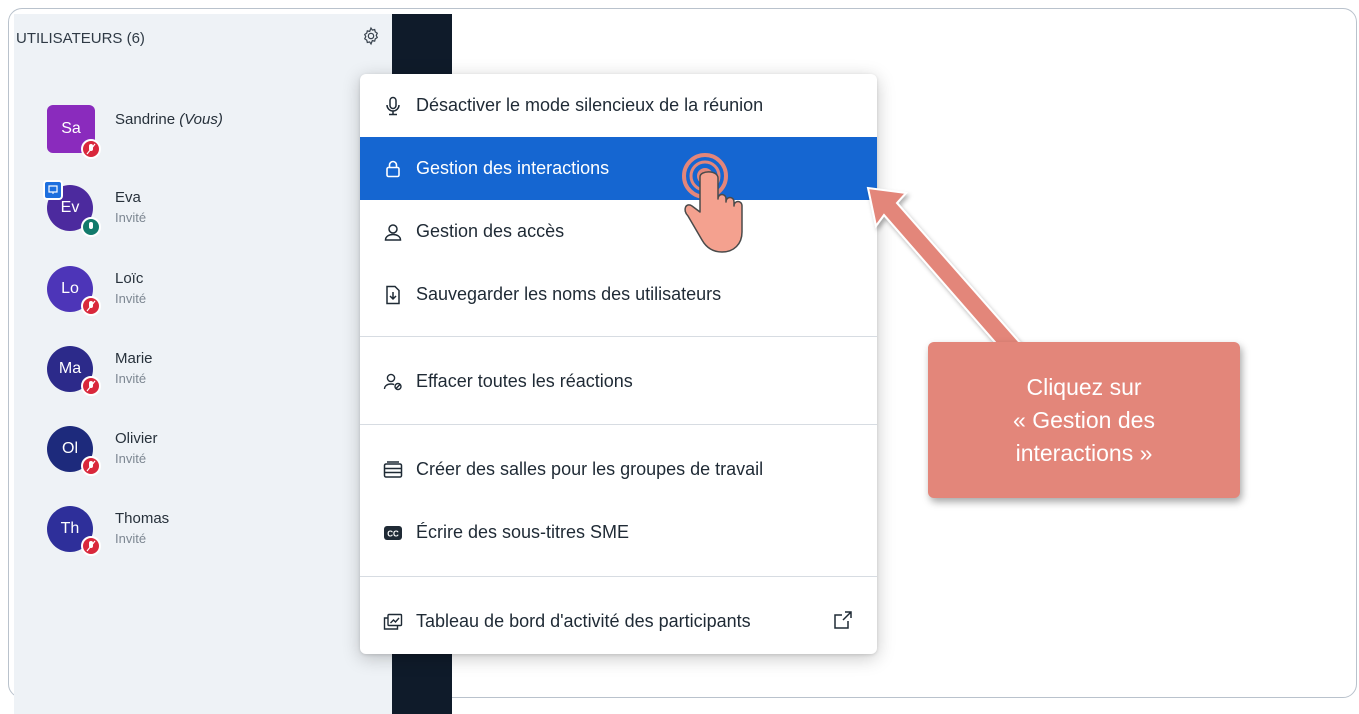 The width and height of the screenshot is (1359, 714). I want to click on menu-item-interactions: Gestion des interactions, so click(618, 168).